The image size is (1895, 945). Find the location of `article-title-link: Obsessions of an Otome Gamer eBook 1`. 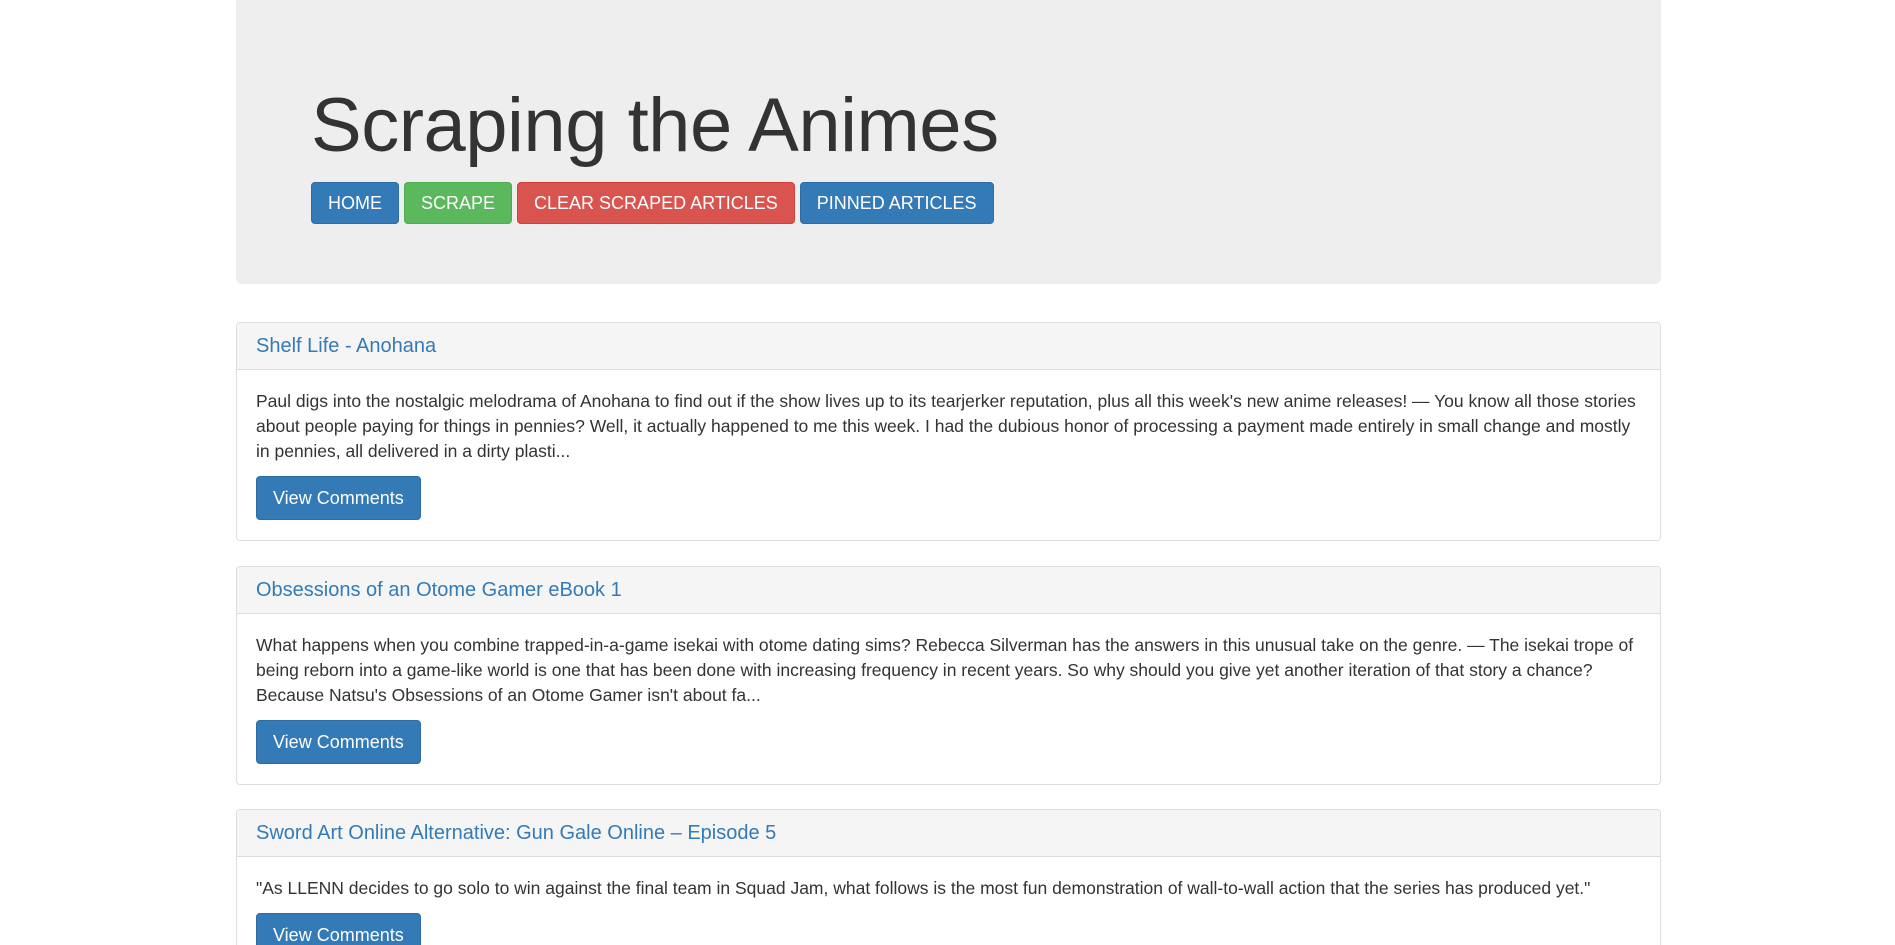

article-title-link: Obsessions of an Otome Gamer eBook 1 is located at coordinates (439, 590).